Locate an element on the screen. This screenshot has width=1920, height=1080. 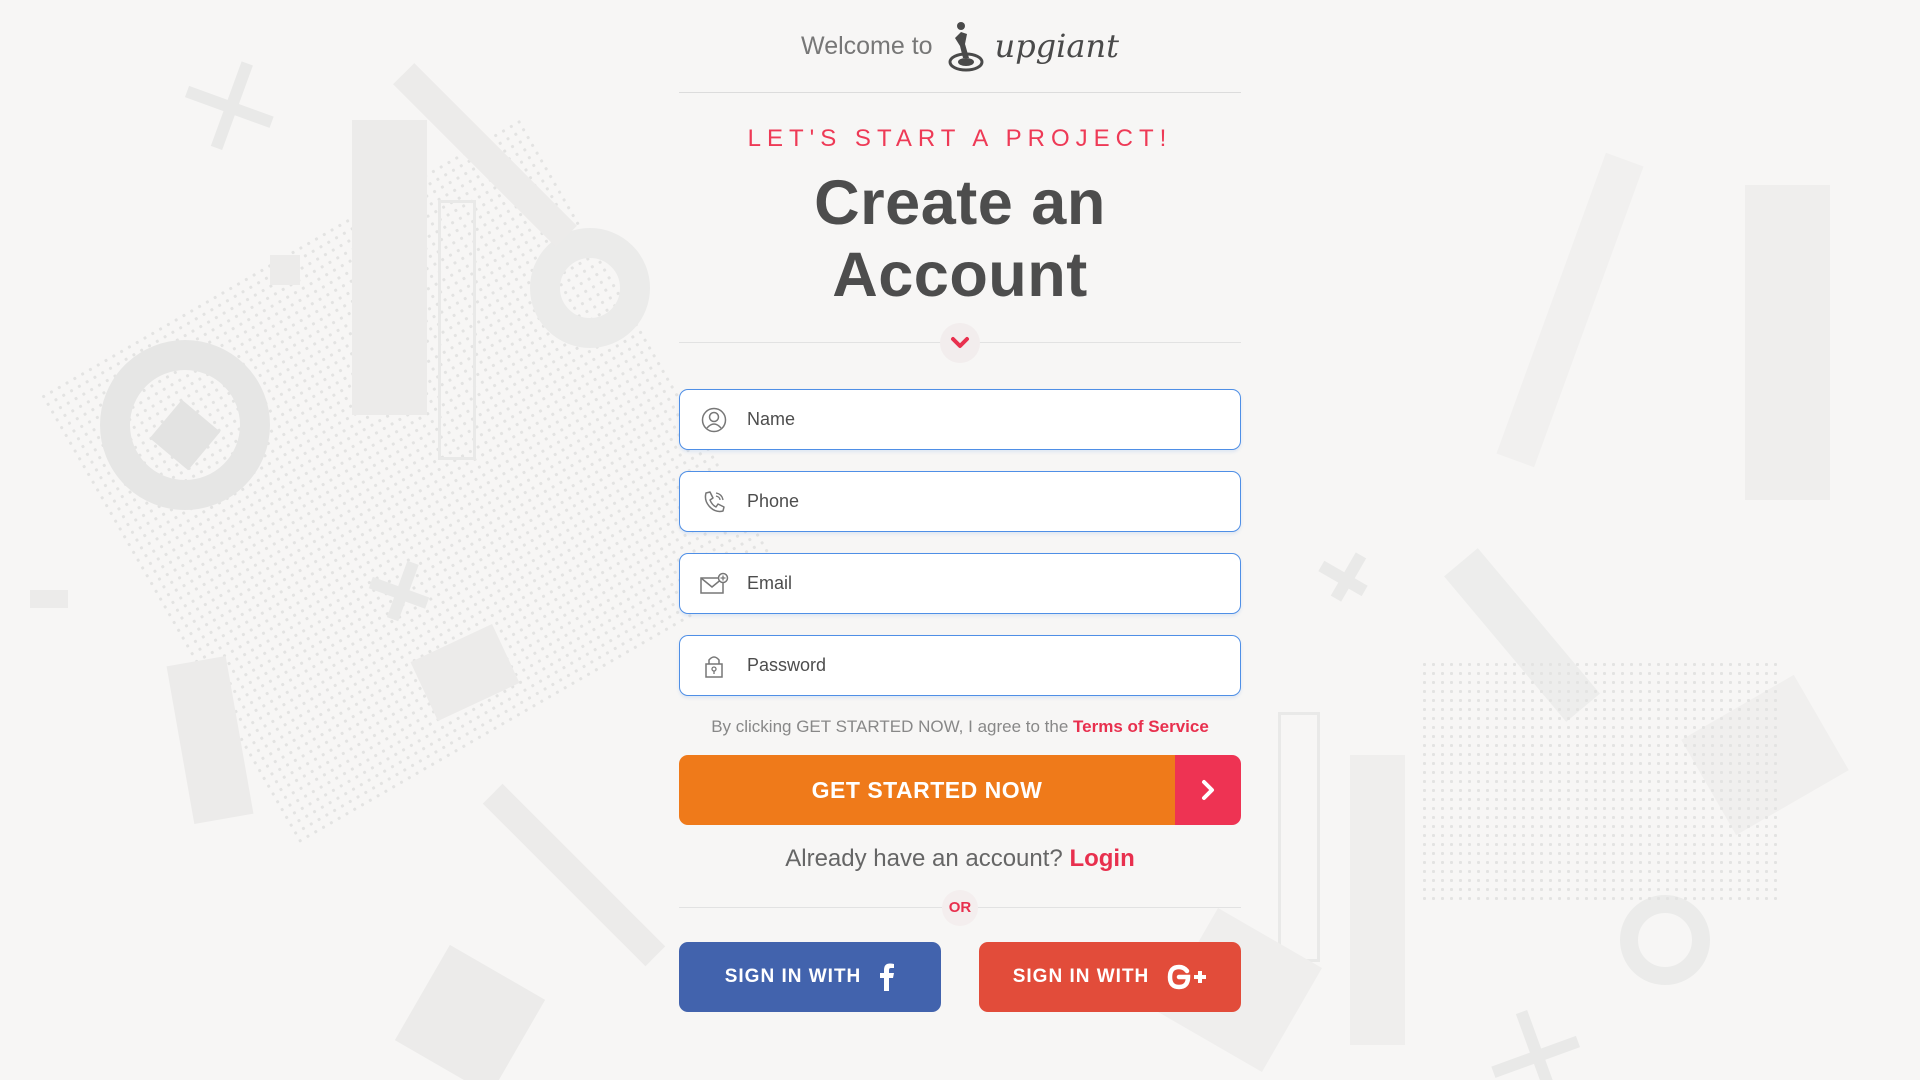
password-input is located at coordinates (967, 665).